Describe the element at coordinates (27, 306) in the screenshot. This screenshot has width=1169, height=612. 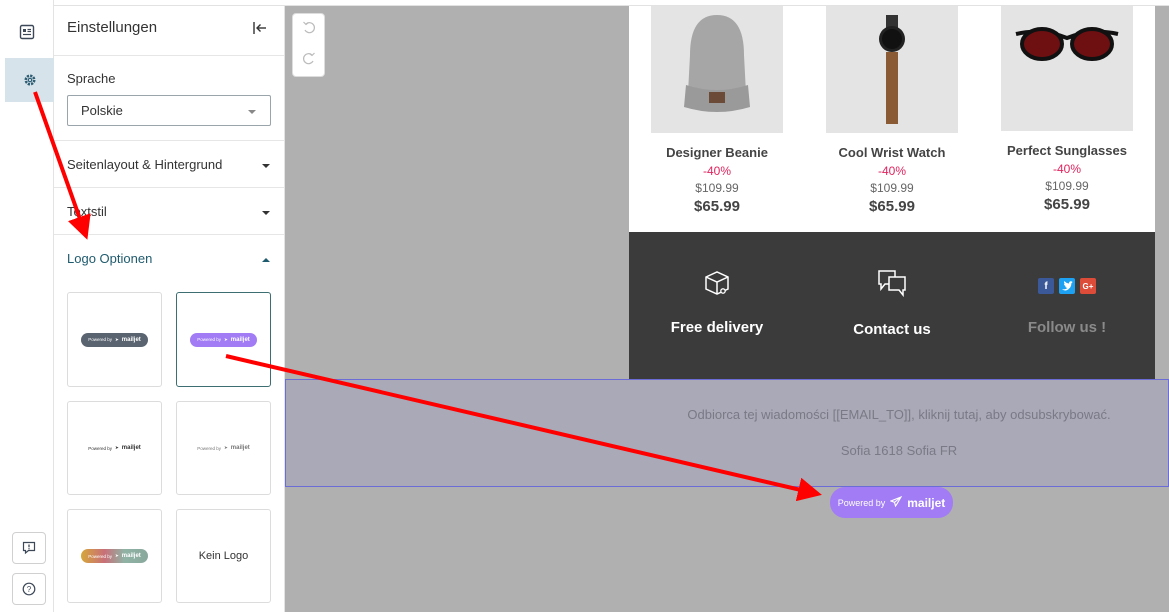
I see `left-rail: ?` at that location.